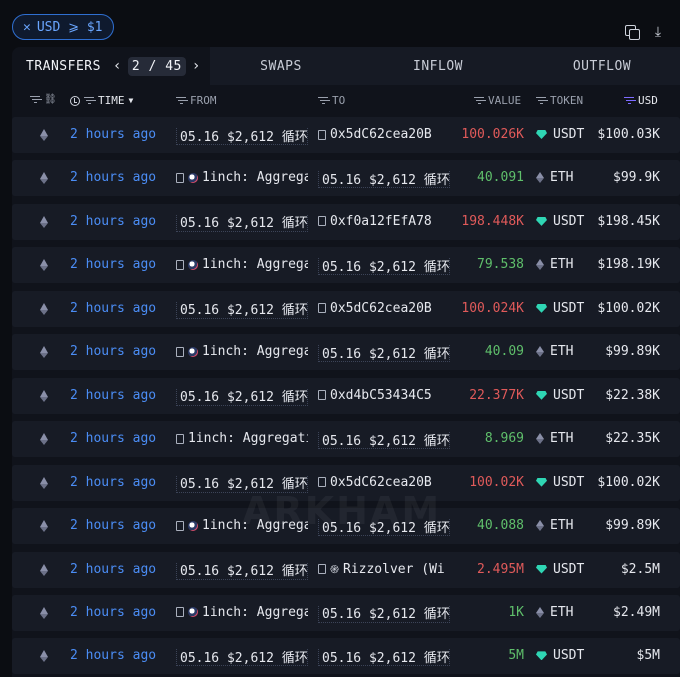 The width and height of the screenshot is (680, 677). Describe the element at coordinates (331, 100) in the screenshot. I see `to-column-header: TO` at that location.